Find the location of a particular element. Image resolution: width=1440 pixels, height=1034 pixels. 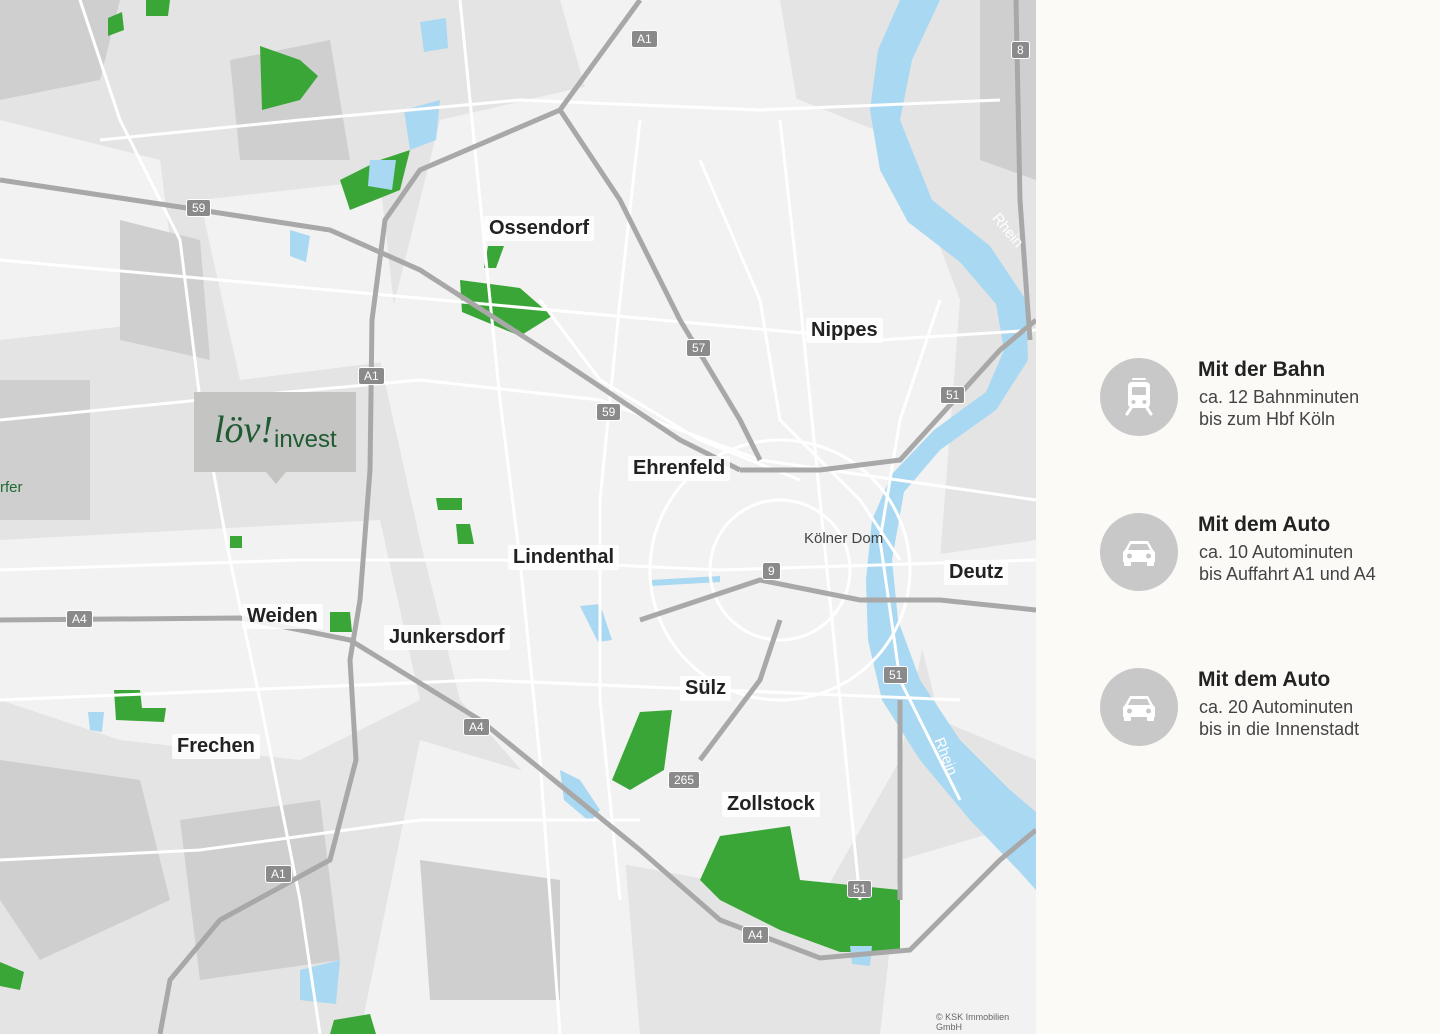

district-label-frechen: Frechen is located at coordinates (216, 746).